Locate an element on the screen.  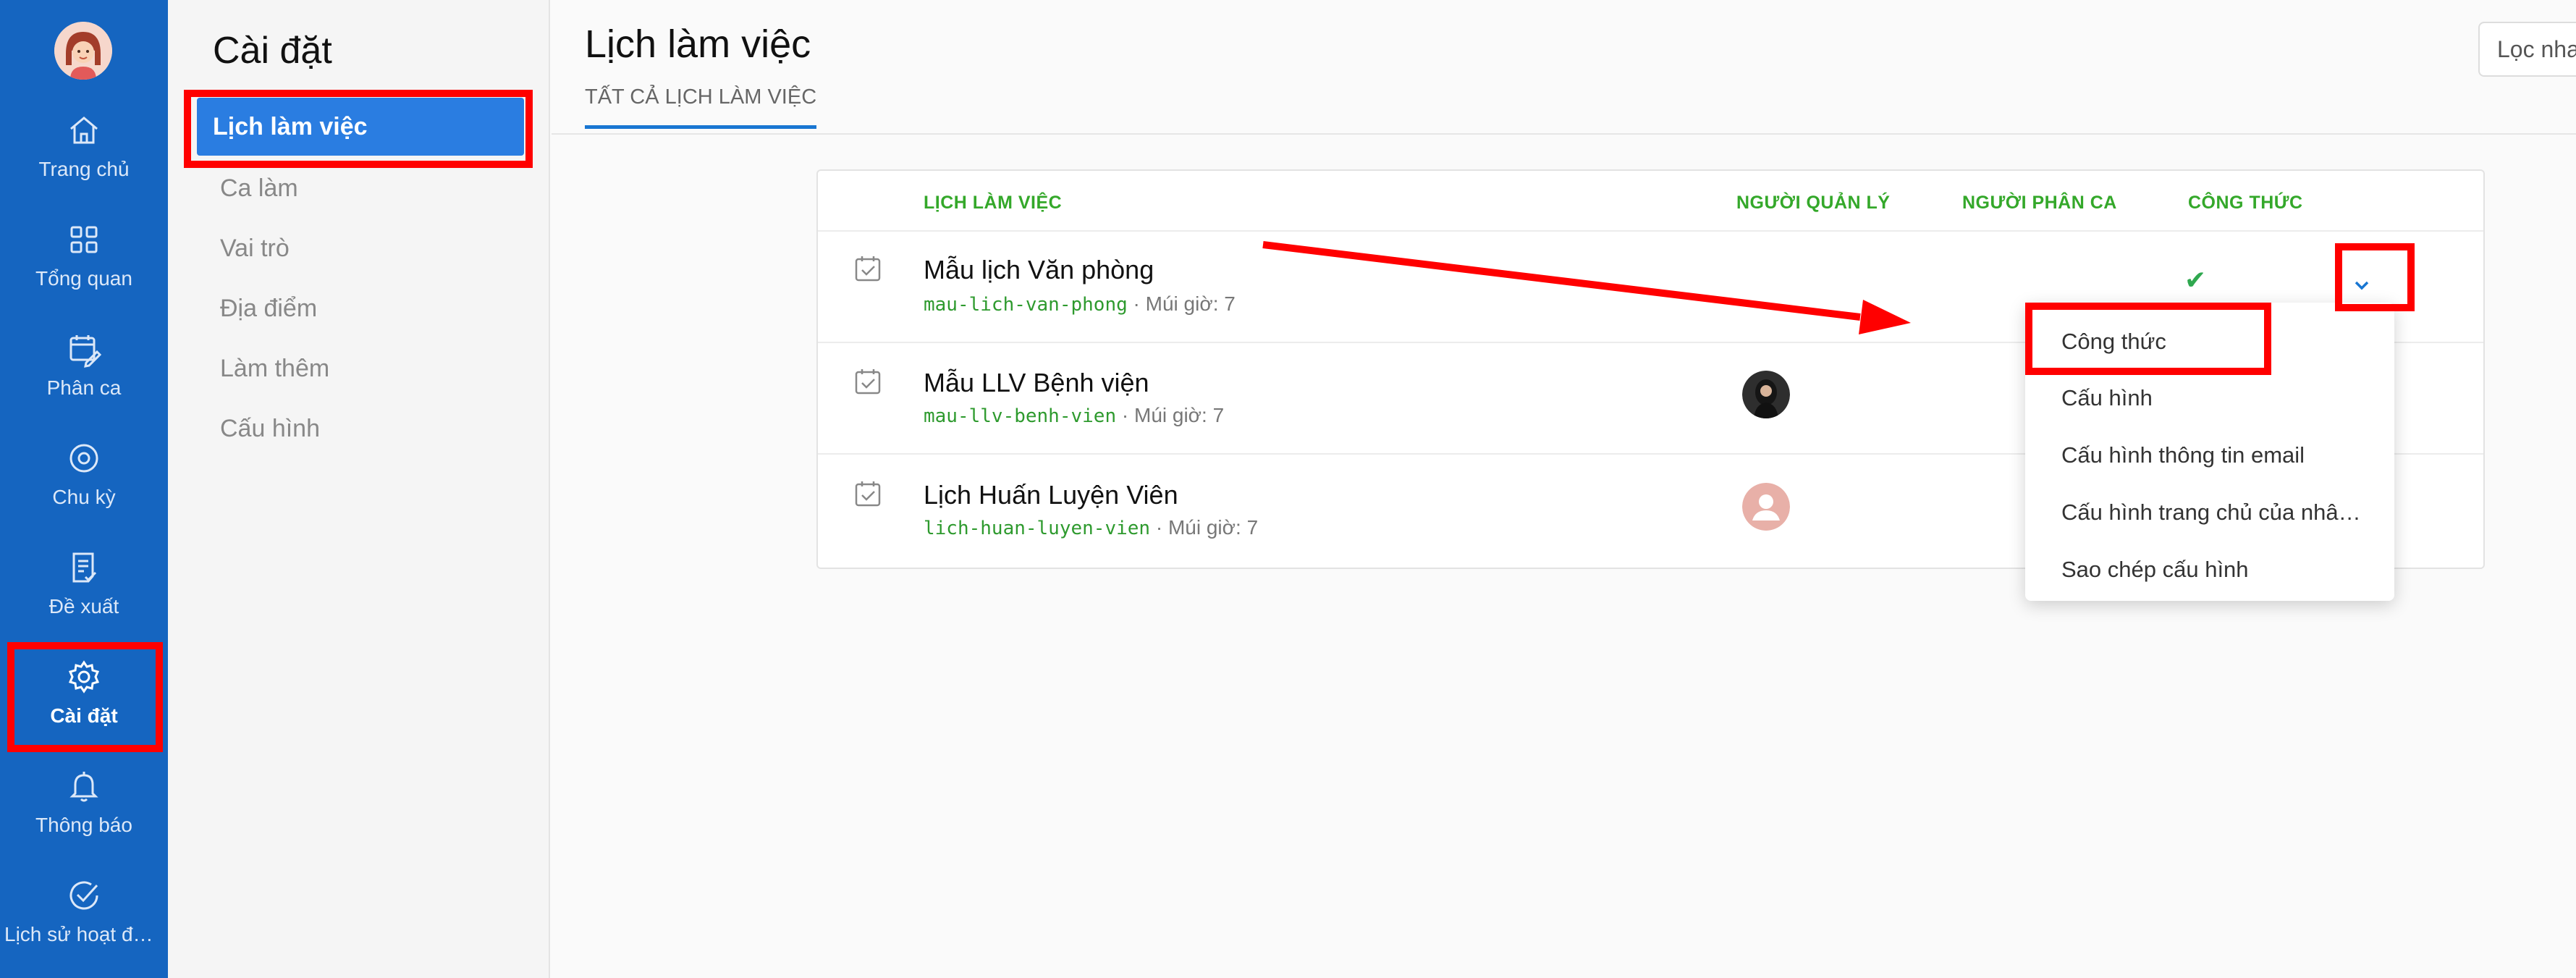
rail-item-label: Trang chủ is located at coordinates (84, 169).